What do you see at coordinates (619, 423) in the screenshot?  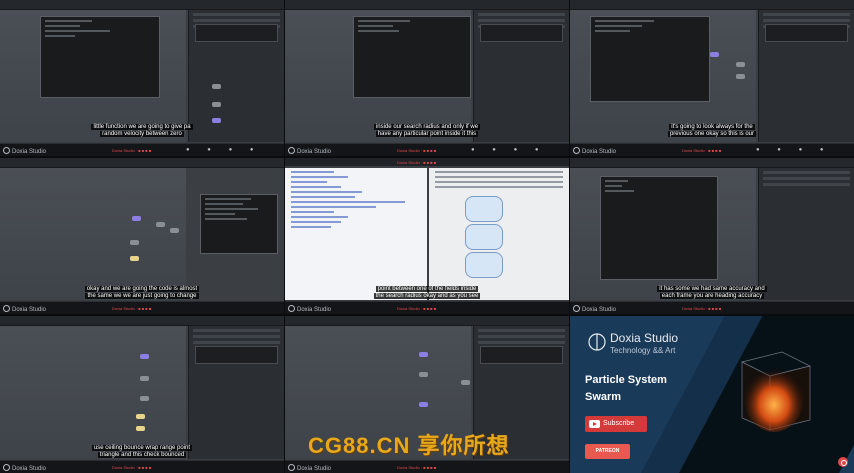 I see `subscribe-label: Subscribe` at bounding box center [619, 423].